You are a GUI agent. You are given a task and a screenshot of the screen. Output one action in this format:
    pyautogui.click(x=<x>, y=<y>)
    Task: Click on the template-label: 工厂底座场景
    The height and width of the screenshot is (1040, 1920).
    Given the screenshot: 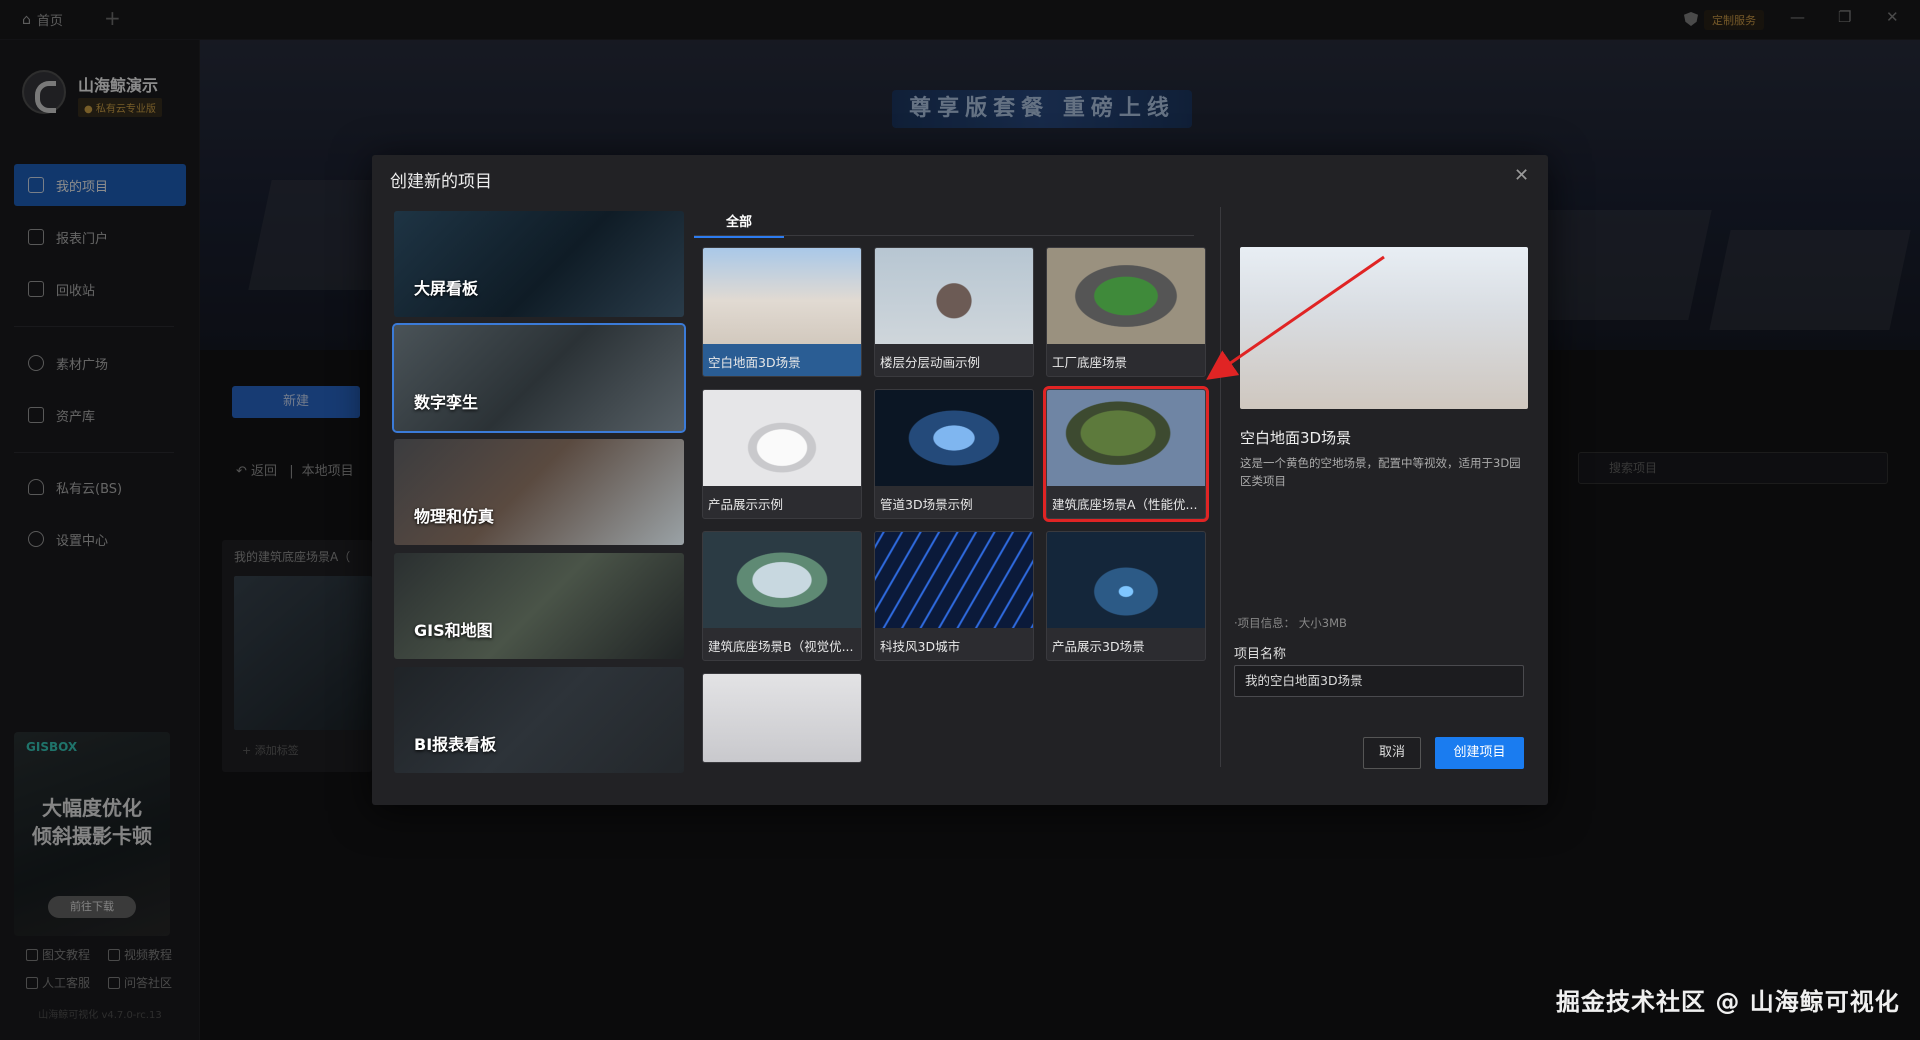 What is the action you would take?
    pyautogui.click(x=1090, y=362)
    